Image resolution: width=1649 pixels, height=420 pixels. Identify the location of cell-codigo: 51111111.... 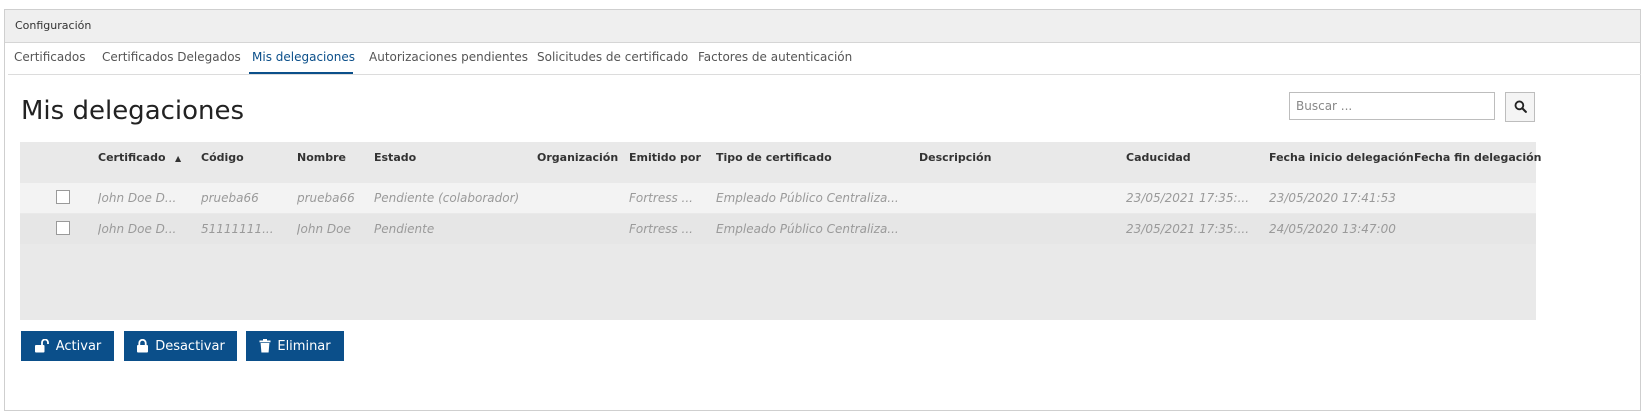
(237, 229).